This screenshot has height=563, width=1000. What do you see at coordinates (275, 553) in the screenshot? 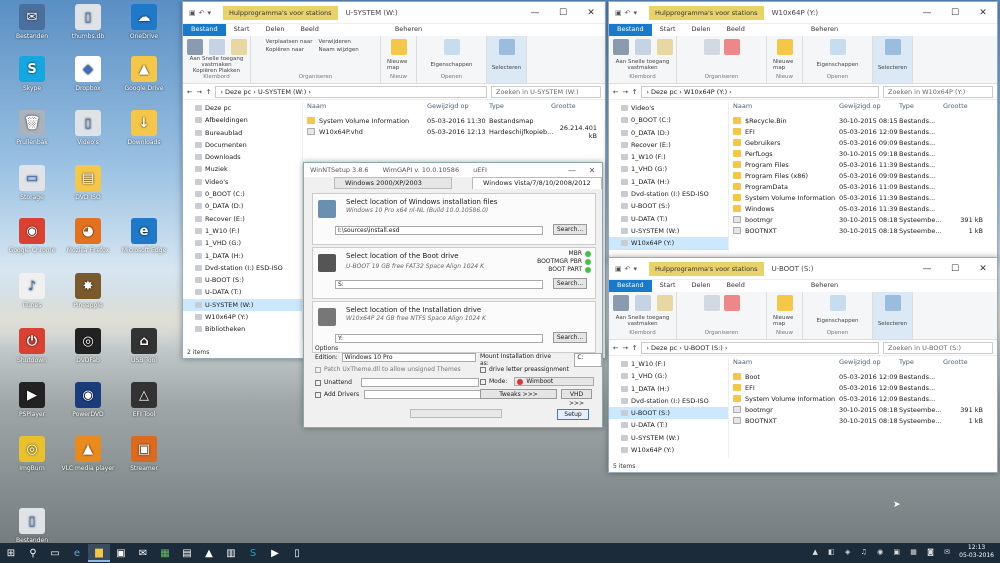
I see `media-player-icon: ▶` at bounding box center [275, 553].